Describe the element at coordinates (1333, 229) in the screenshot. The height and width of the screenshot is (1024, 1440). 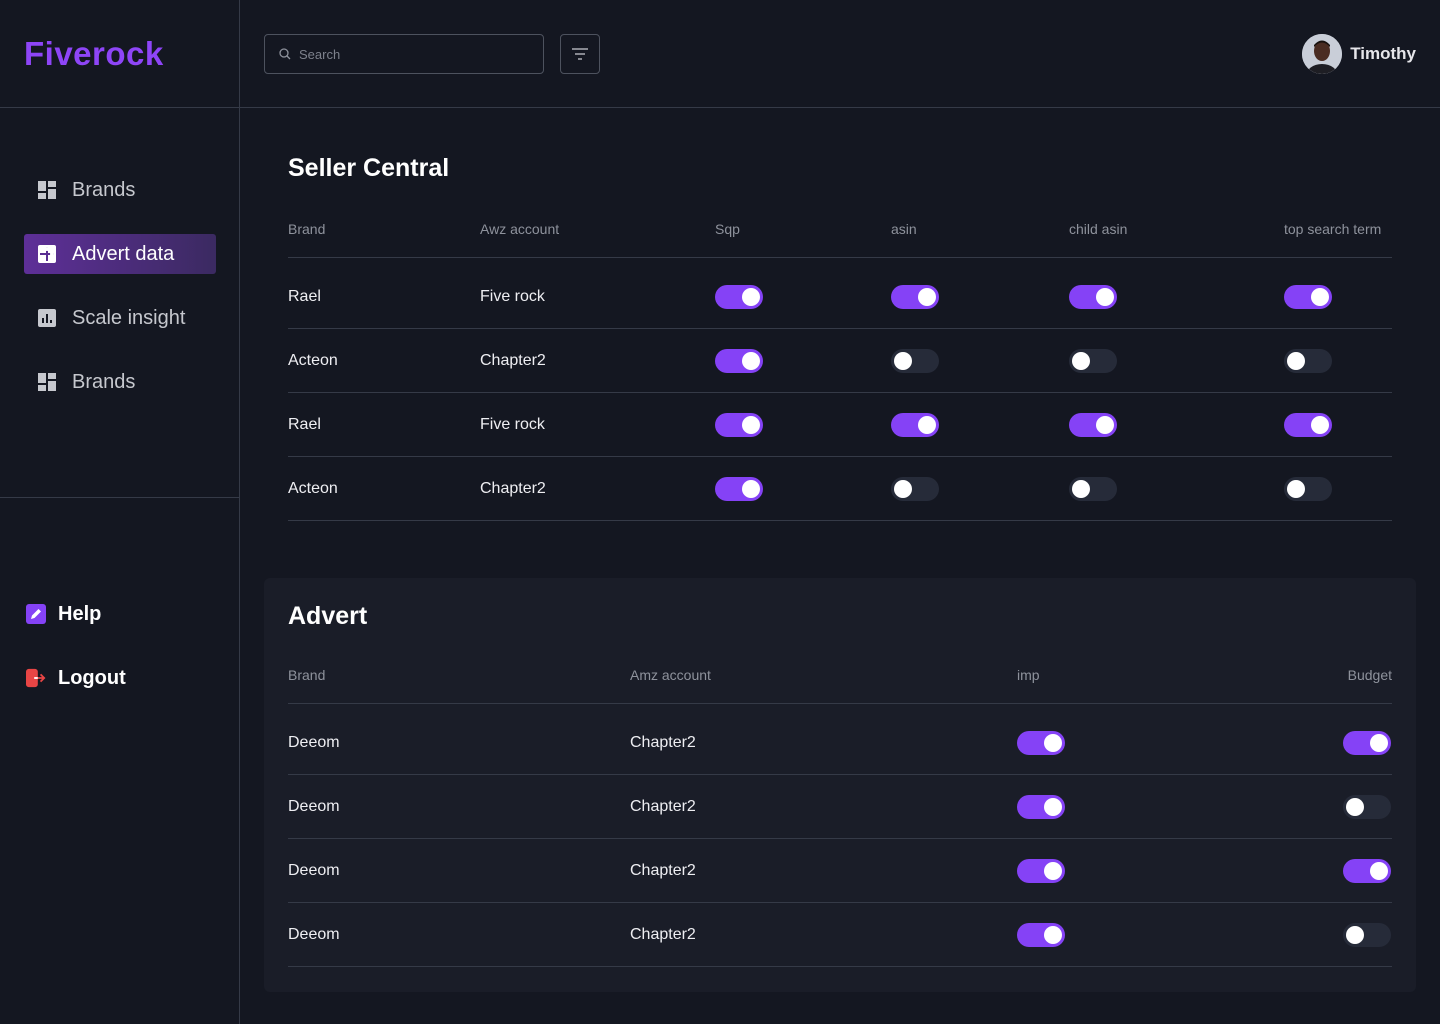
I see `column-header: top search term` at that location.